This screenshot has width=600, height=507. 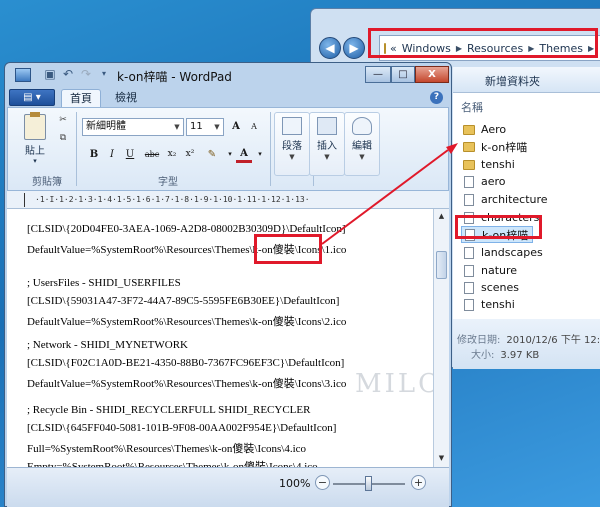 I want to click on annotation-arrow-line, so click(x=385, y=197).